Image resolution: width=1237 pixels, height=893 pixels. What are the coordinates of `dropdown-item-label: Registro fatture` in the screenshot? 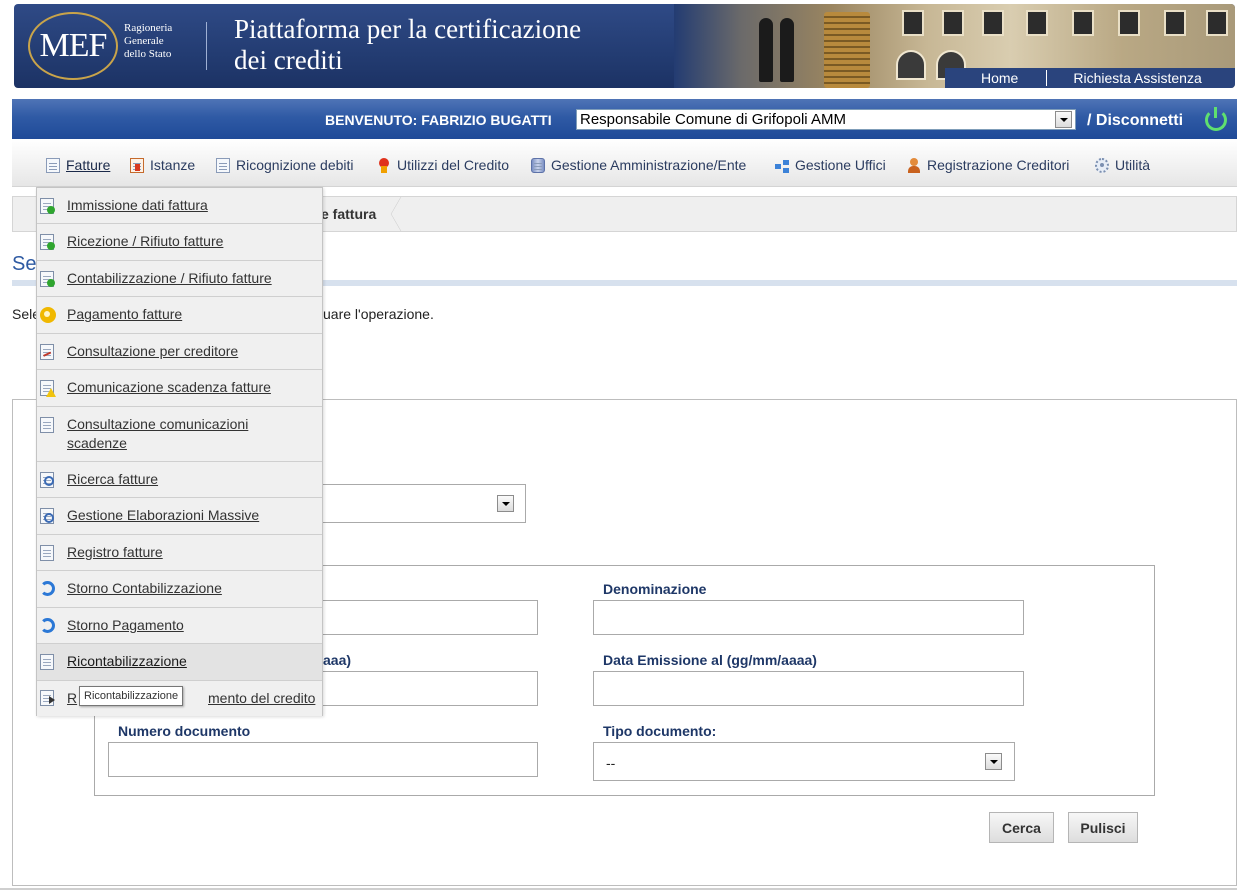 It's located at (115, 552).